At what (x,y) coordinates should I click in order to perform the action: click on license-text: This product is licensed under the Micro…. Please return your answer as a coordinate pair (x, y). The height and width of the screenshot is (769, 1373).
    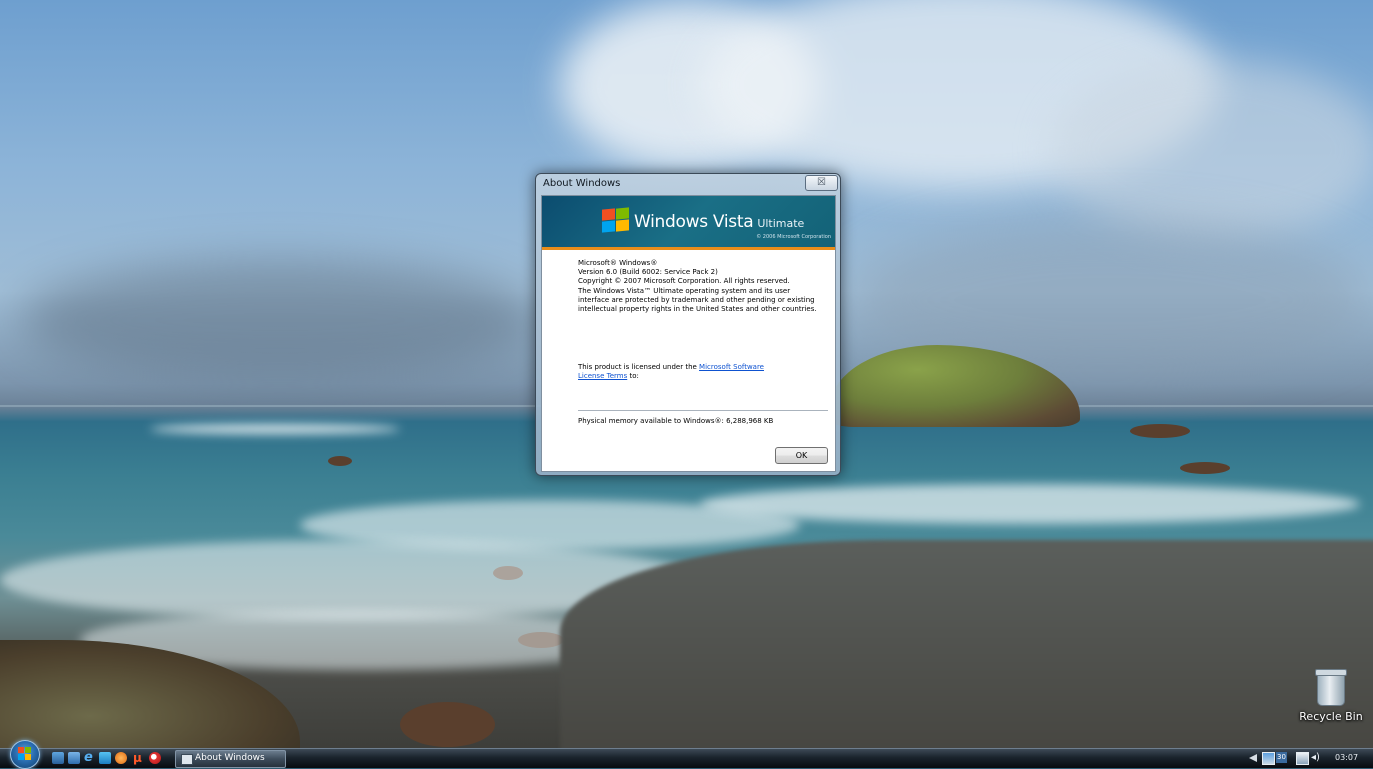
    Looking at the image, I should click on (678, 372).